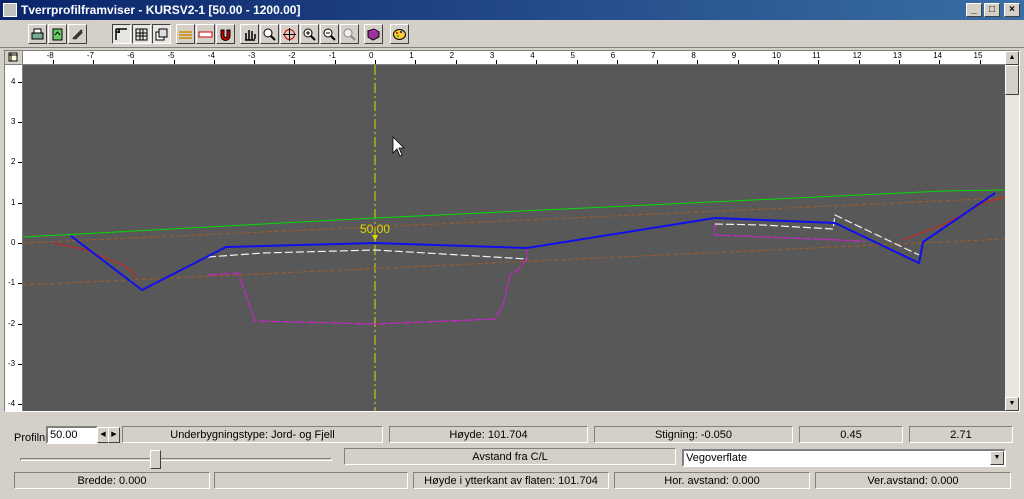 Image resolution: width=1024 pixels, height=499 pixels. I want to click on print-icon, so click(37, 34).